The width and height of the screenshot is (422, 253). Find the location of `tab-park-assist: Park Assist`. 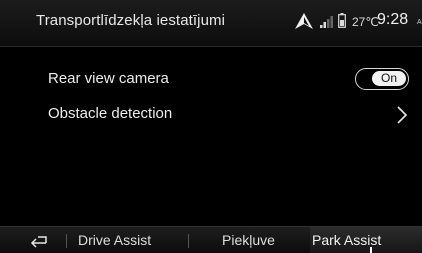

tab-park-assist: Park Assist is located at coordinates (366, 240).